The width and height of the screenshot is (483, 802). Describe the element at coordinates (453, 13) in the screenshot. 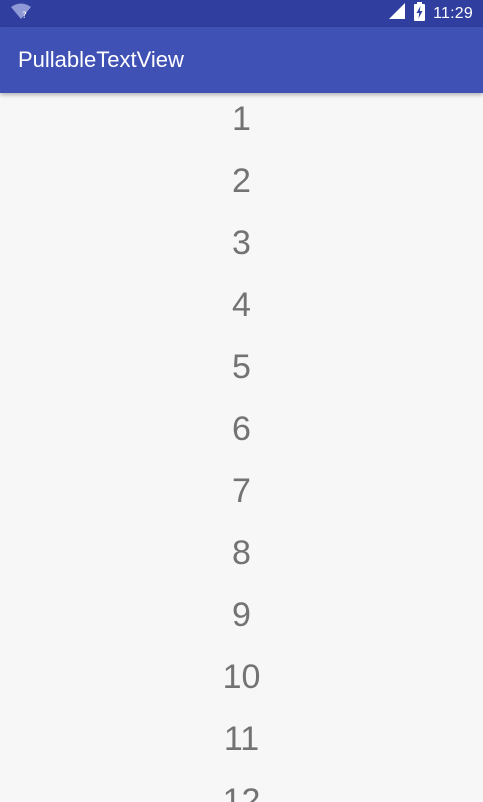

I see `status-time: 11:29` at that location.